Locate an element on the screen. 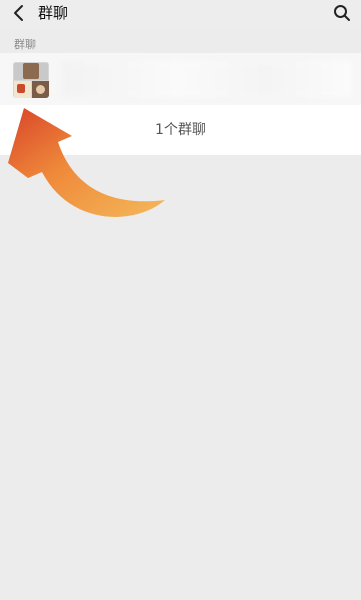  chevron-left-icon is located at coordinates (18, 13).